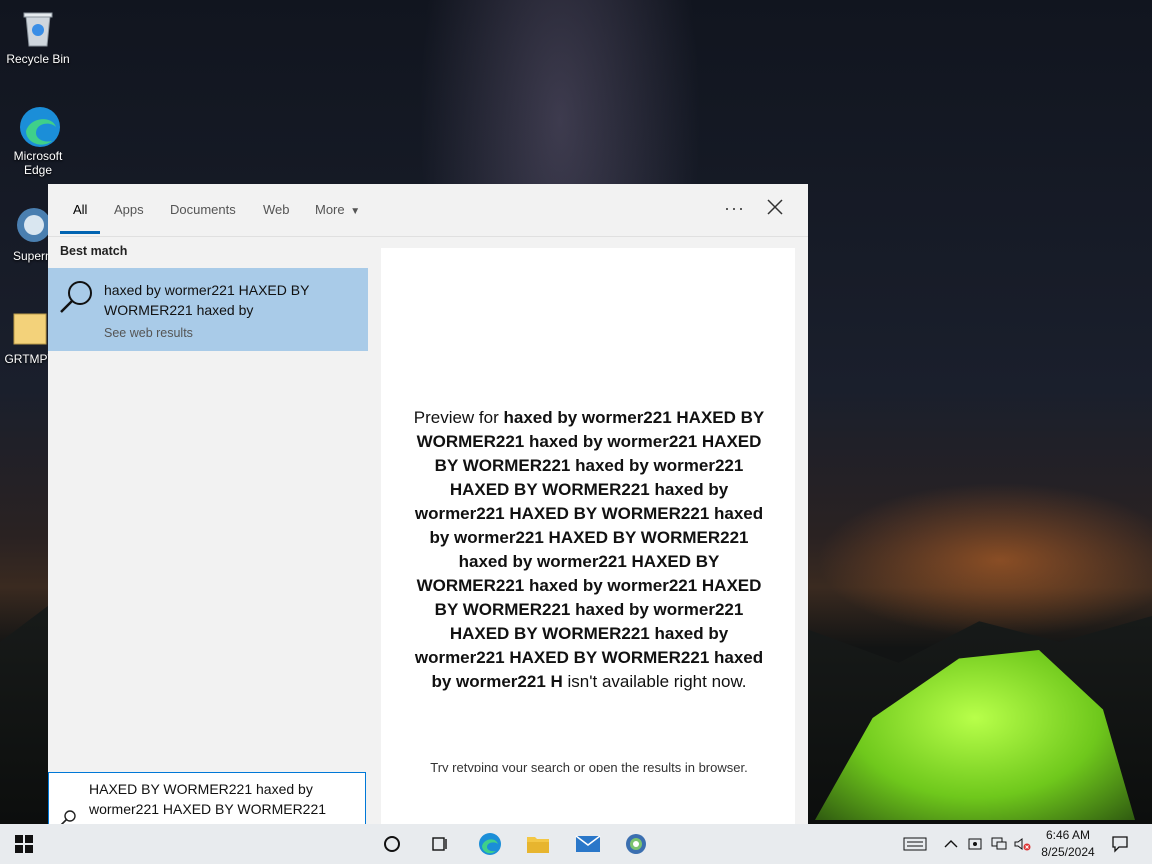 Image resolution: width=1152 pixels, height=864 pixels. What do you see at coordinates (458, 417) in the screenshot?
I see `preview-prefix: Preview for` at bounding box center [458, 417].